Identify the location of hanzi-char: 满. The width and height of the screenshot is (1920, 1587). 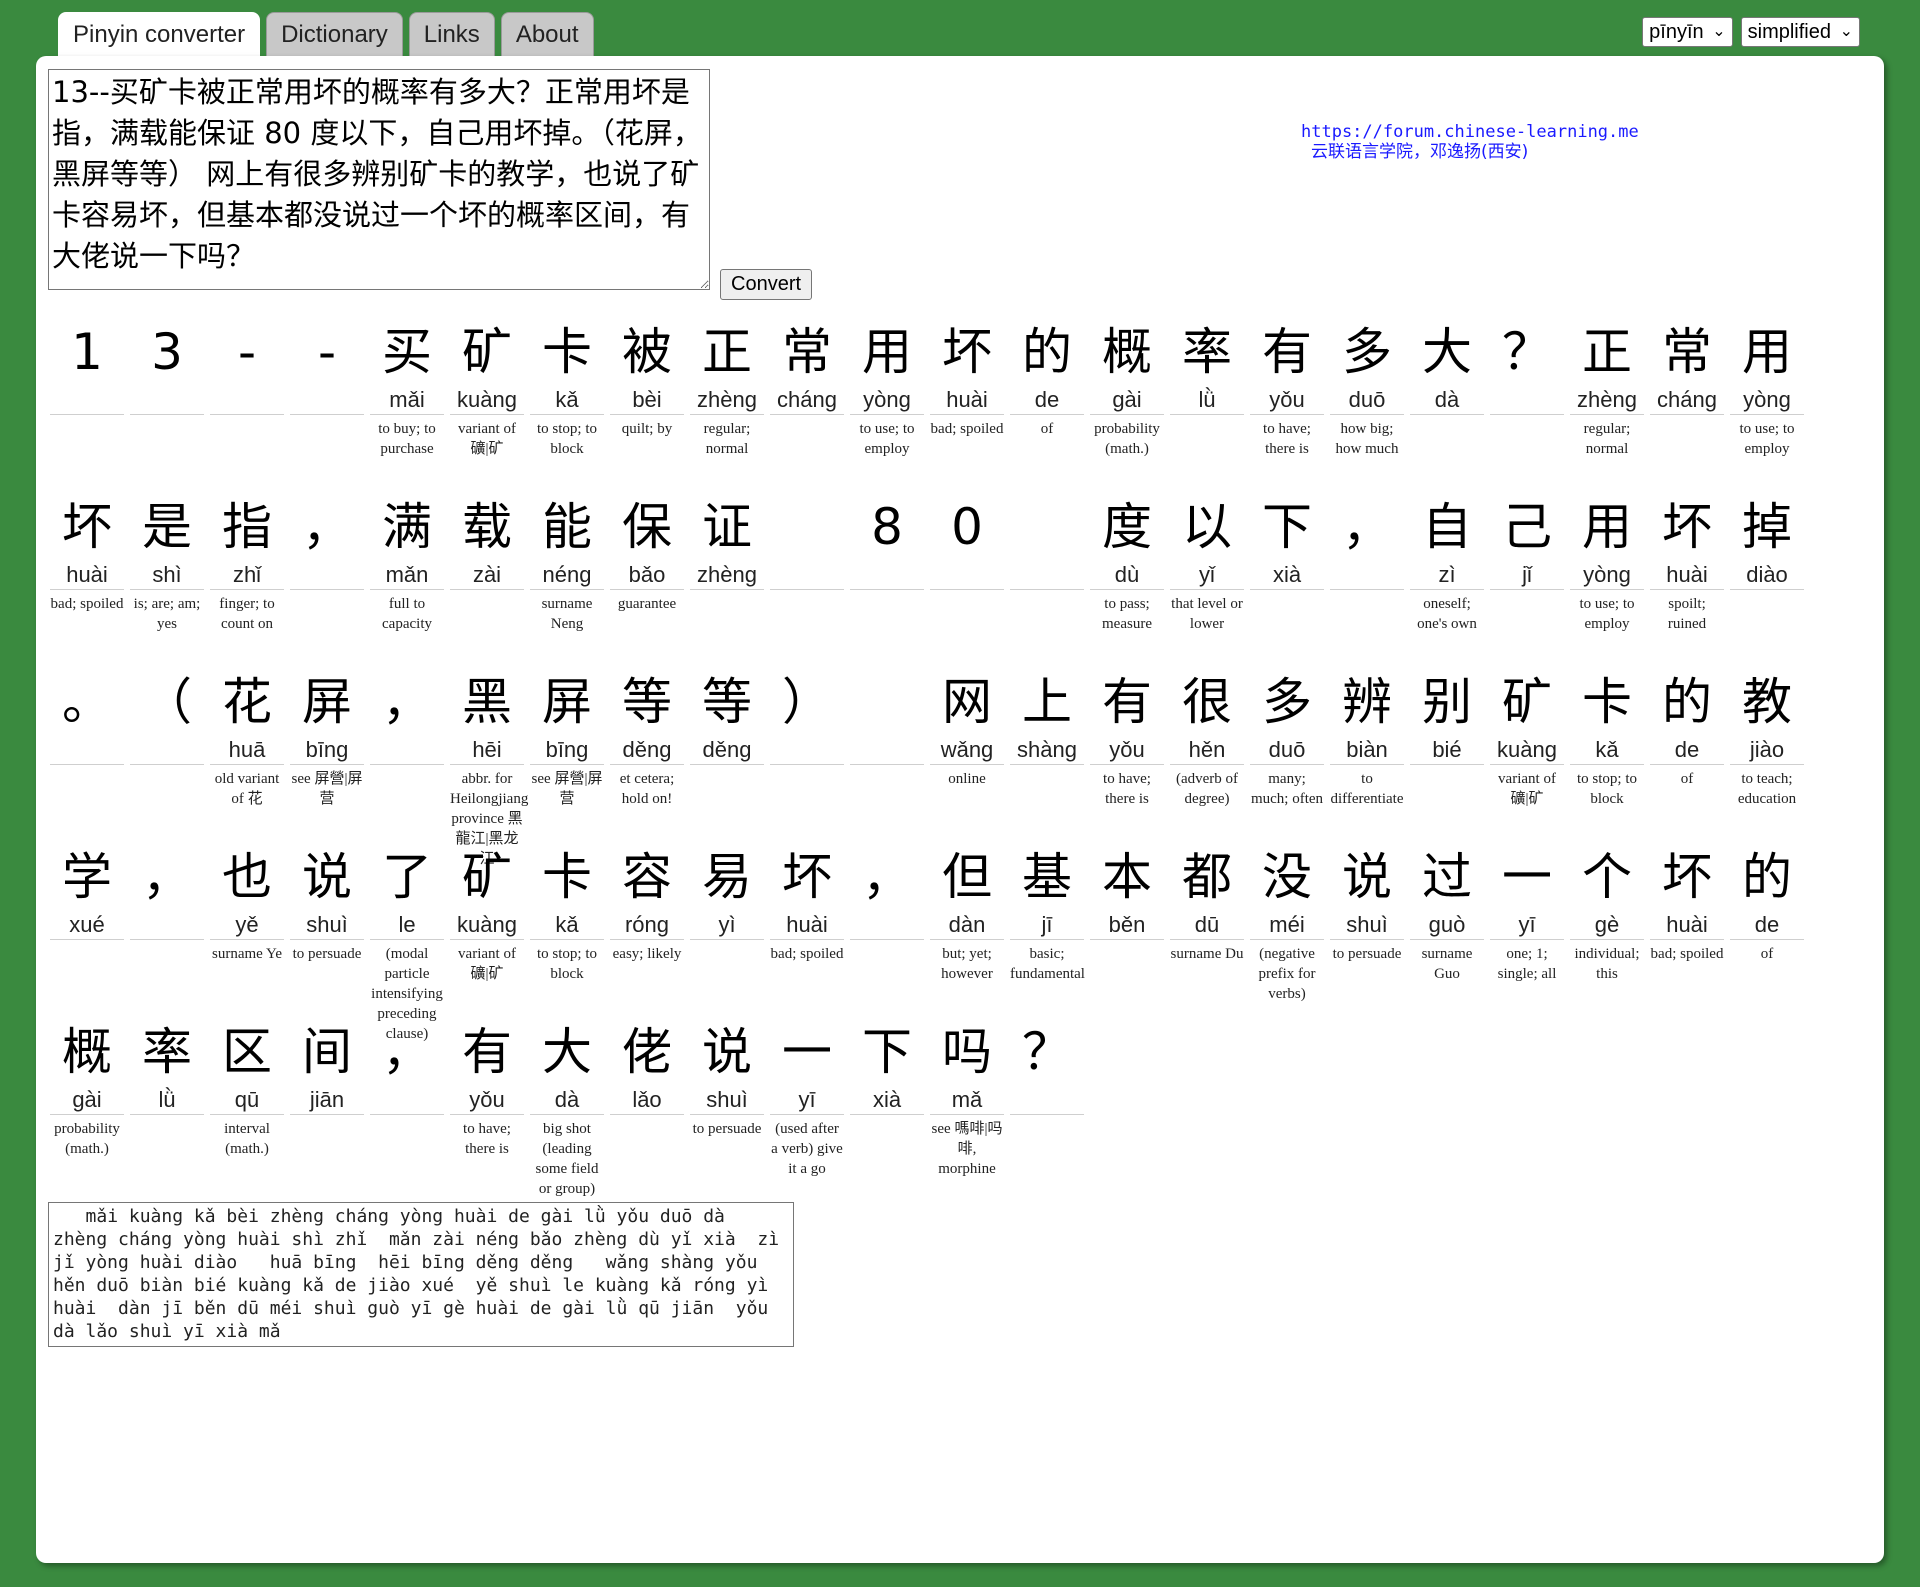
(407, 527).